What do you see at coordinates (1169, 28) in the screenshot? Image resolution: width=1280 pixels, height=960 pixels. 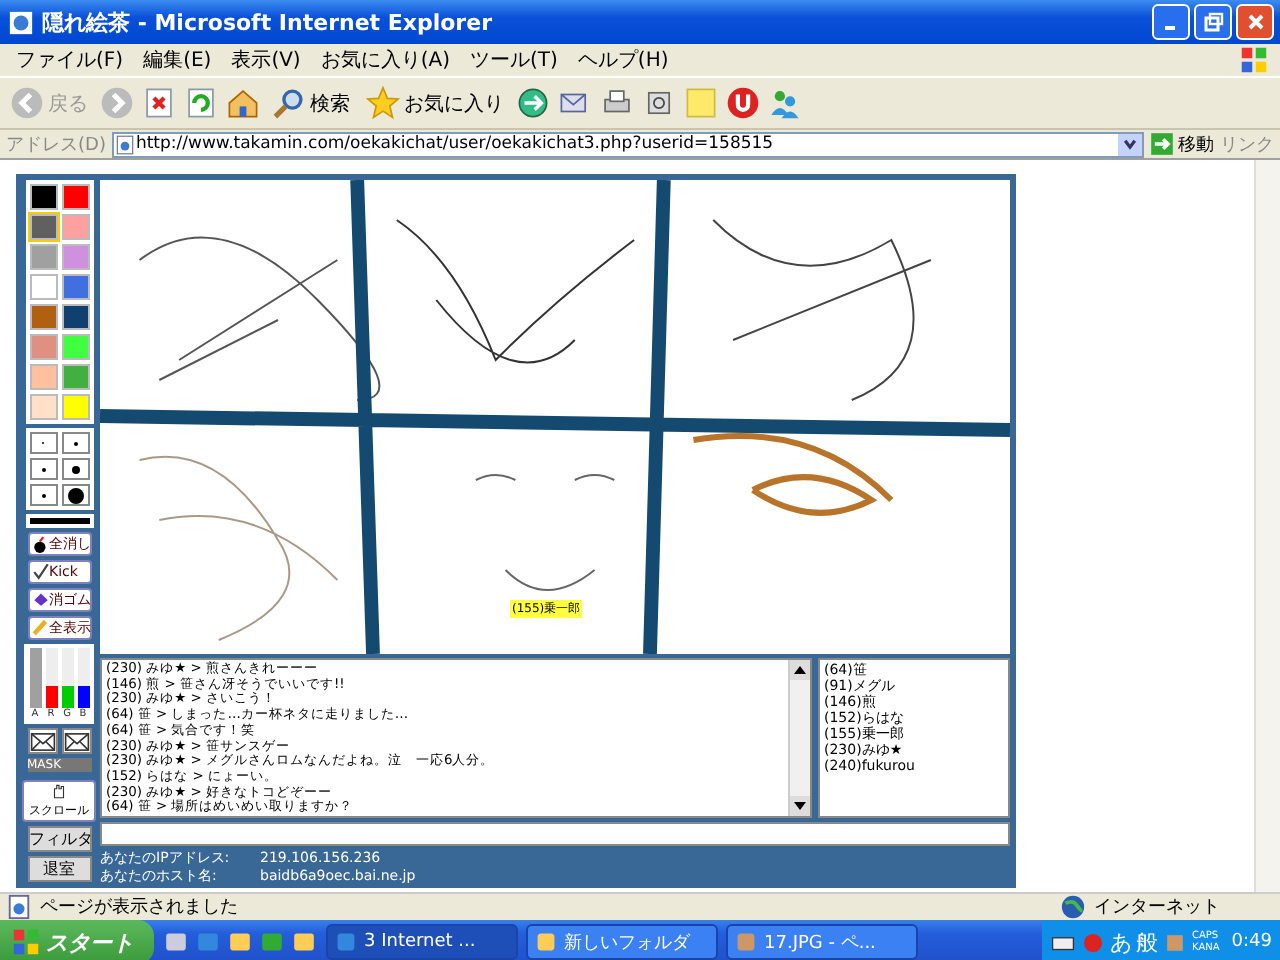 I see `minimize-icon` at bounding box center [1169, 28].